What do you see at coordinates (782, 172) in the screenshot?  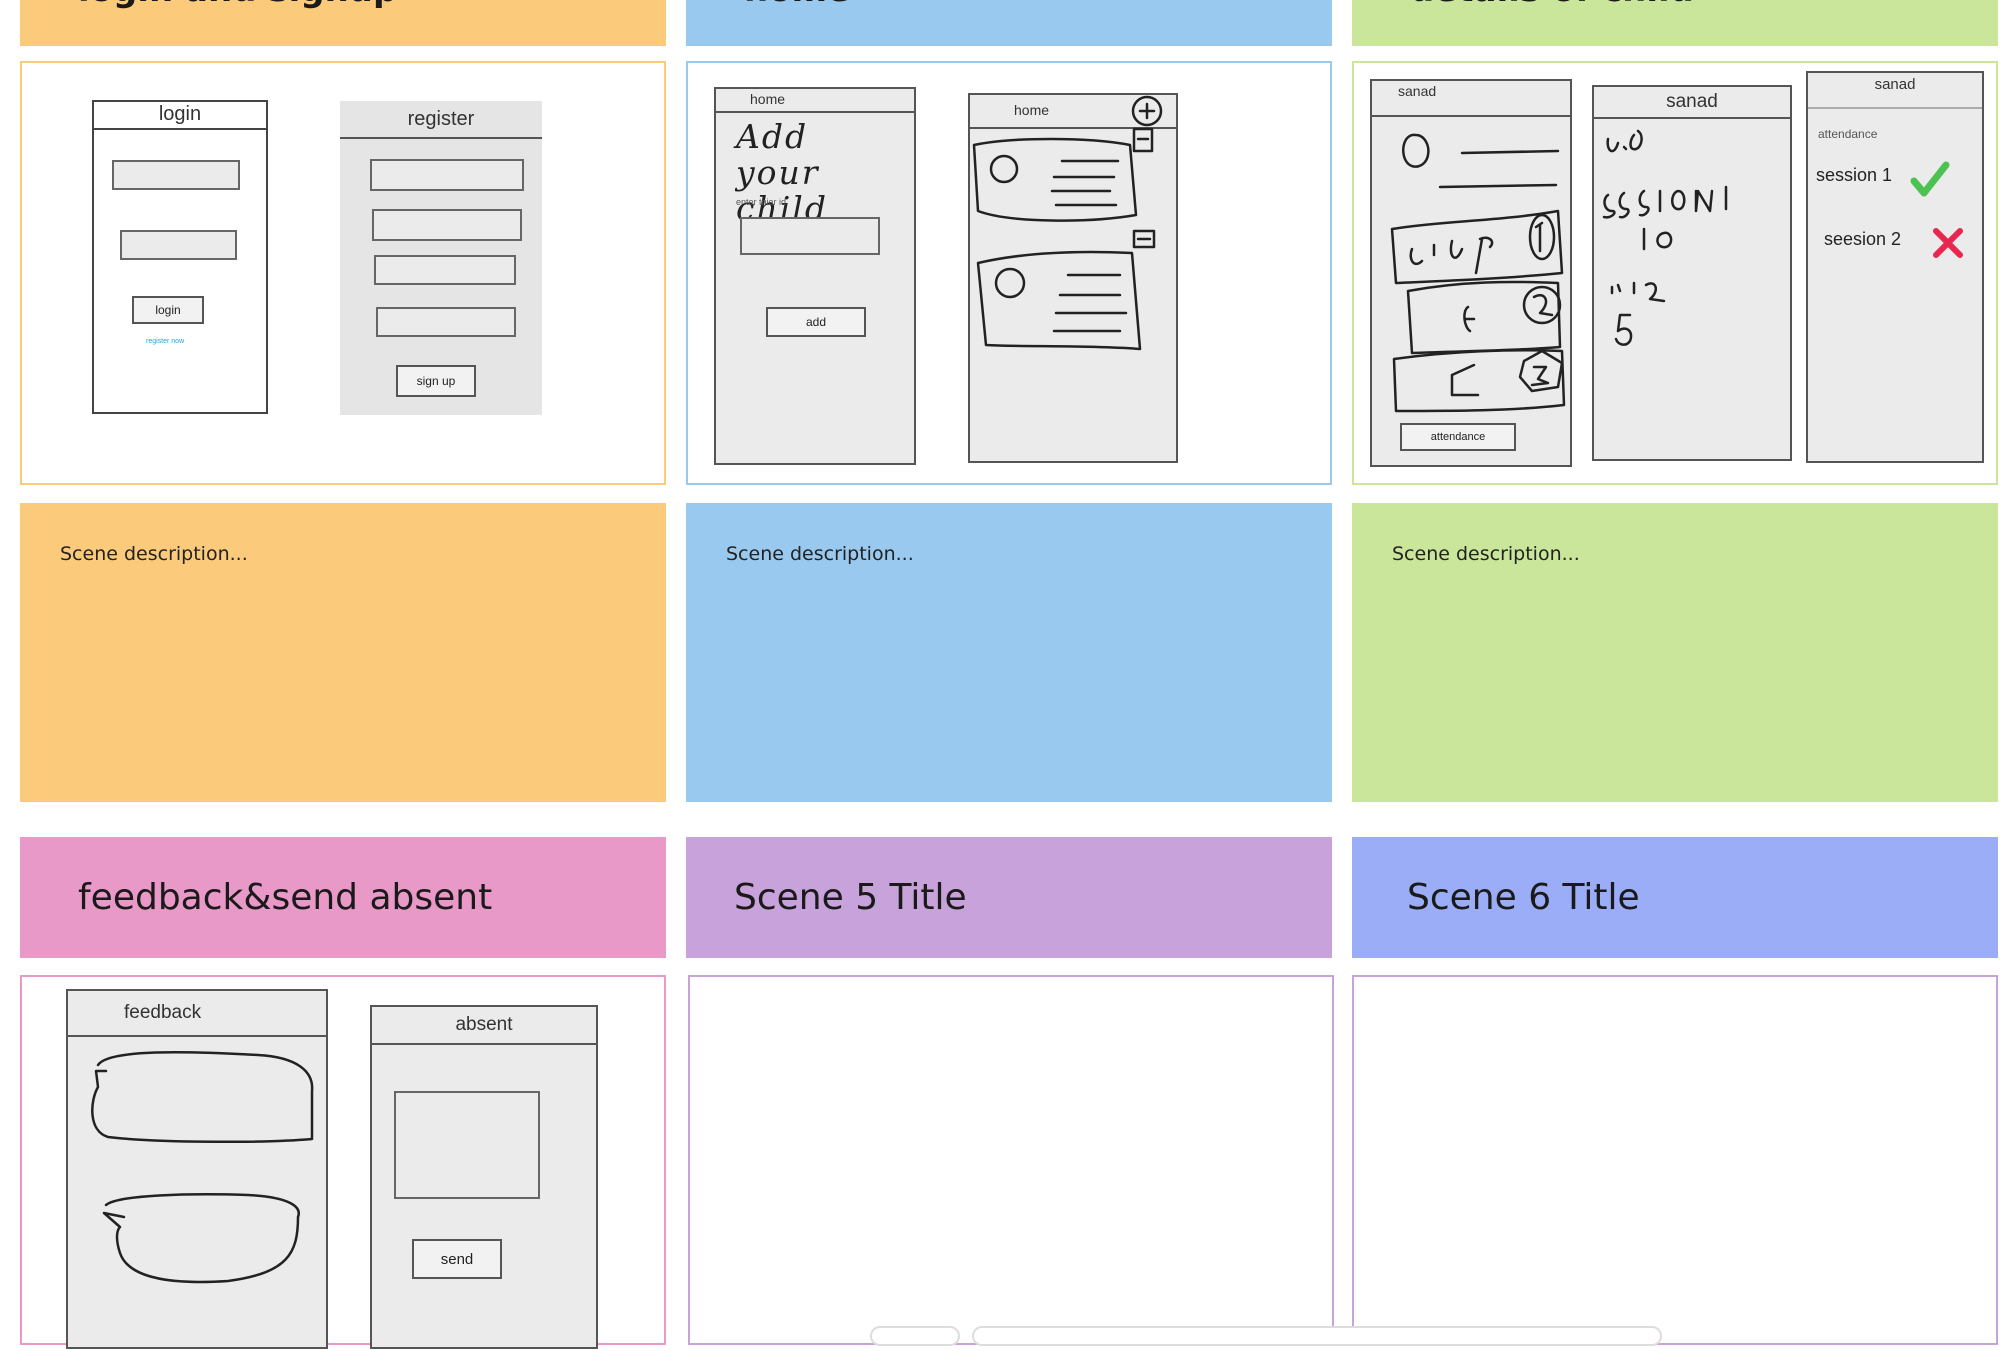 I see `add-your-child-handwriting: Add your child` at bounding box center [782, 172].